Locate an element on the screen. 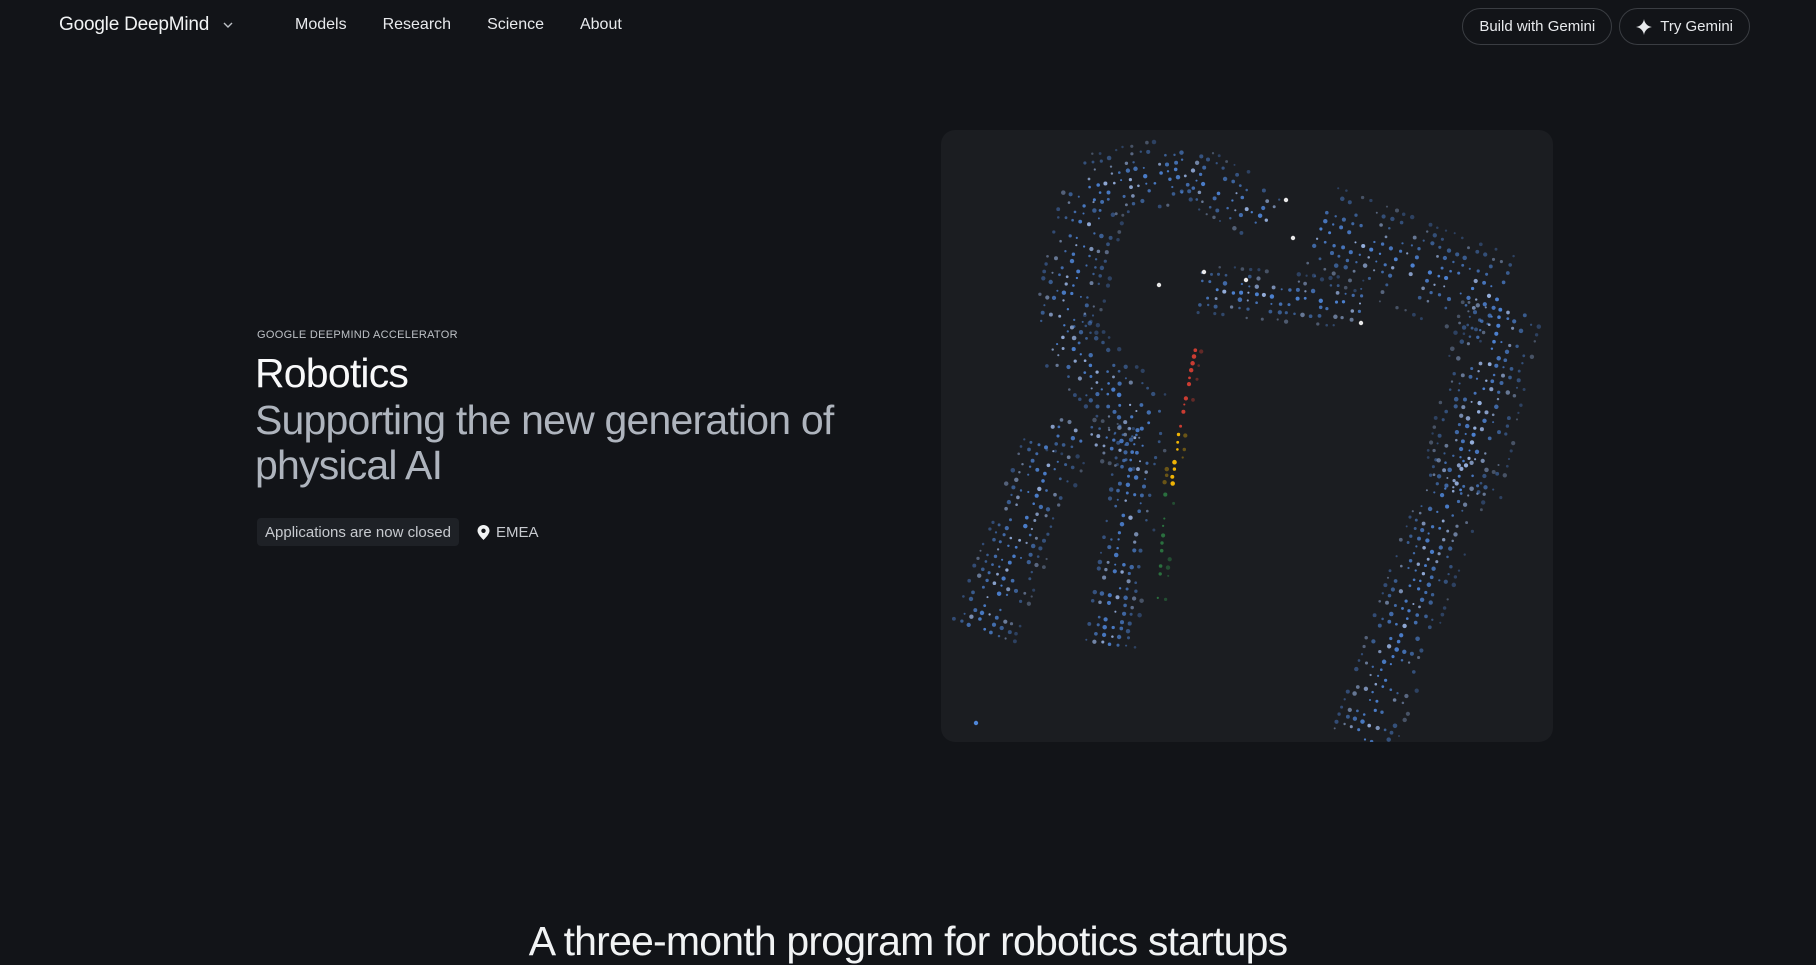 This screenshot has height=965, width=1816. build-with-gemini-button: Build with Gemini is located at coordinates (1537, 26).